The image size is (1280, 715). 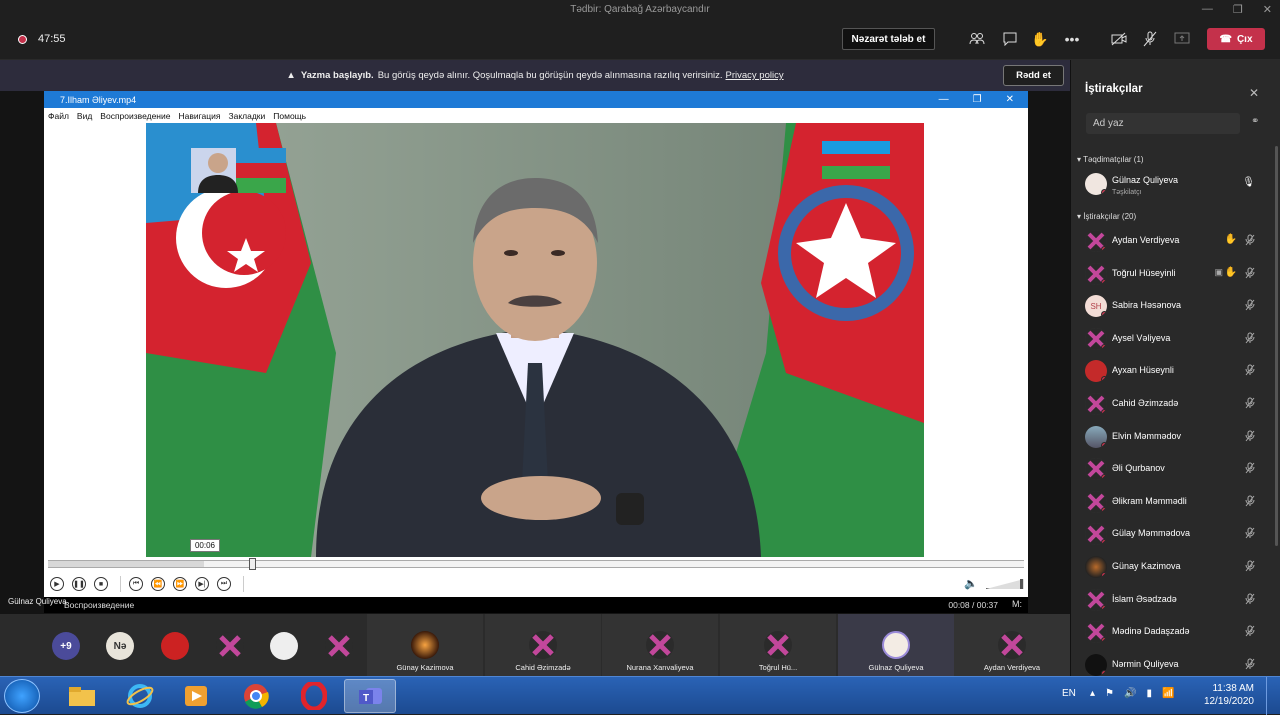 What do you see at coordinates (1109, 693) in the screenshot?
I see `action-center-icon: ⚑` at bounding box center [1109, 693].